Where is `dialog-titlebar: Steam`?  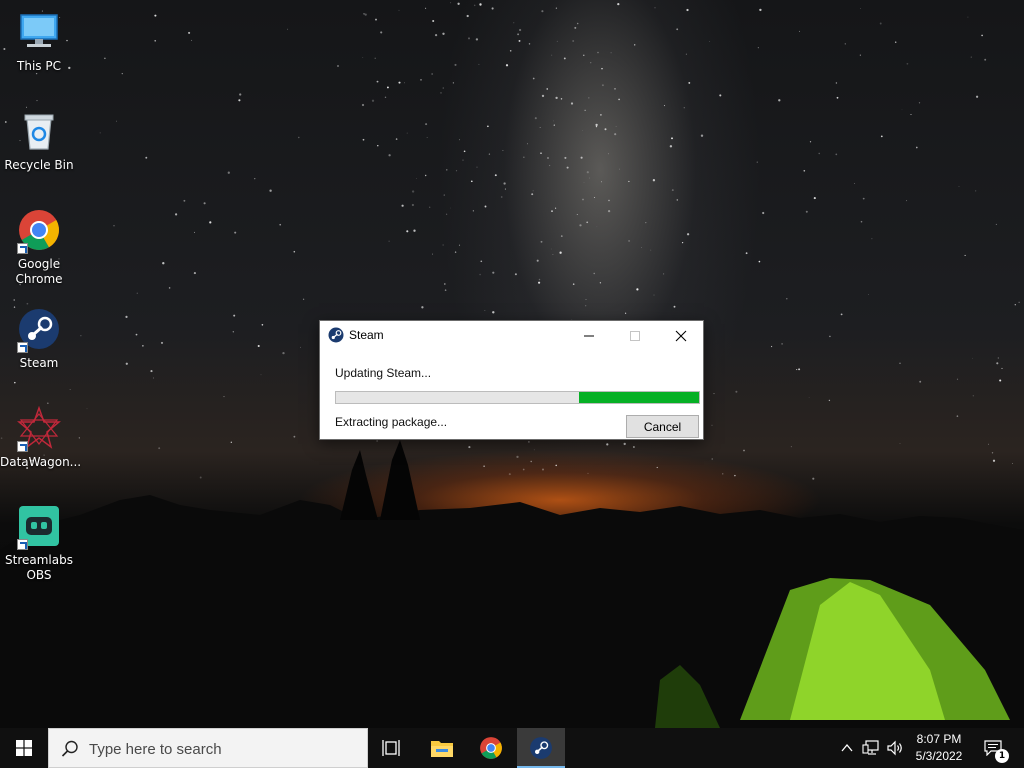 dialog-titlebar: Steam is located at coordinates (511, 336).